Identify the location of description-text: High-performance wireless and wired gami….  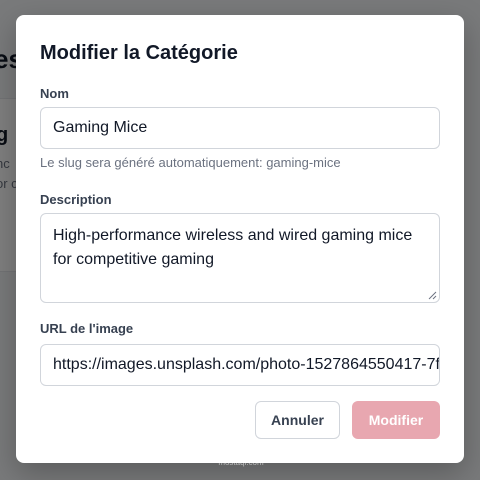
(233, 247).